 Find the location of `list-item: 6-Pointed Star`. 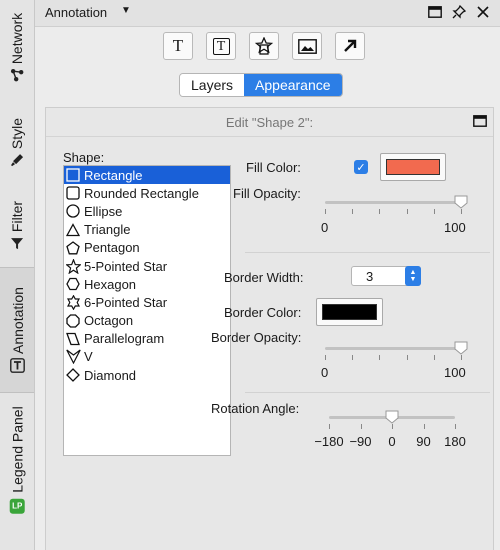

list-item: 6-Pointed Star is located at coordinates (147, 302).